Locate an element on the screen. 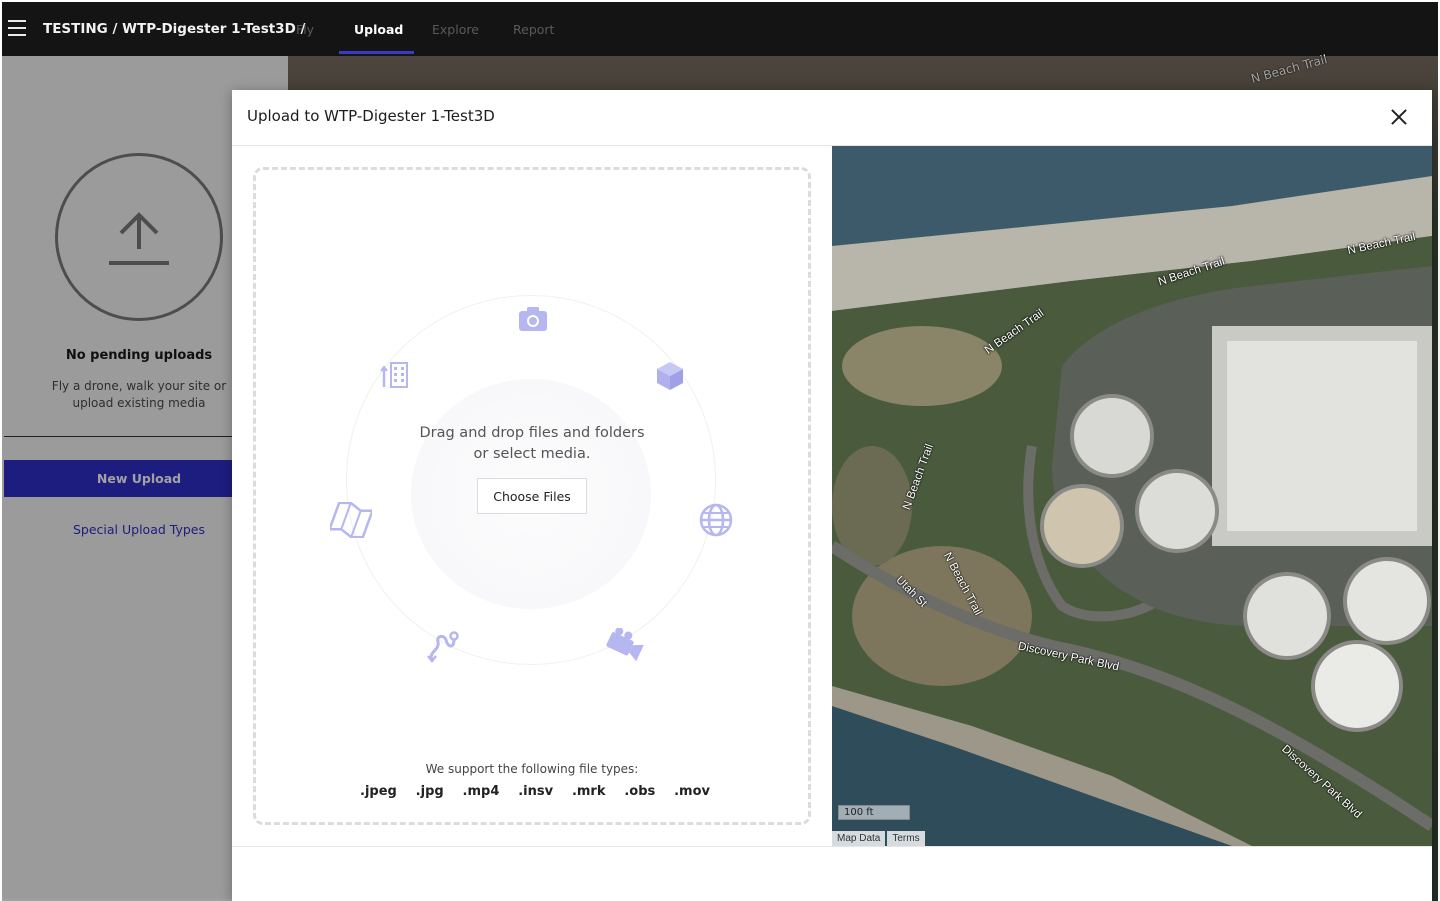 The width and height of the screenshot is (1440, 901). file-type: .mov is located at coordinates (692, 791).